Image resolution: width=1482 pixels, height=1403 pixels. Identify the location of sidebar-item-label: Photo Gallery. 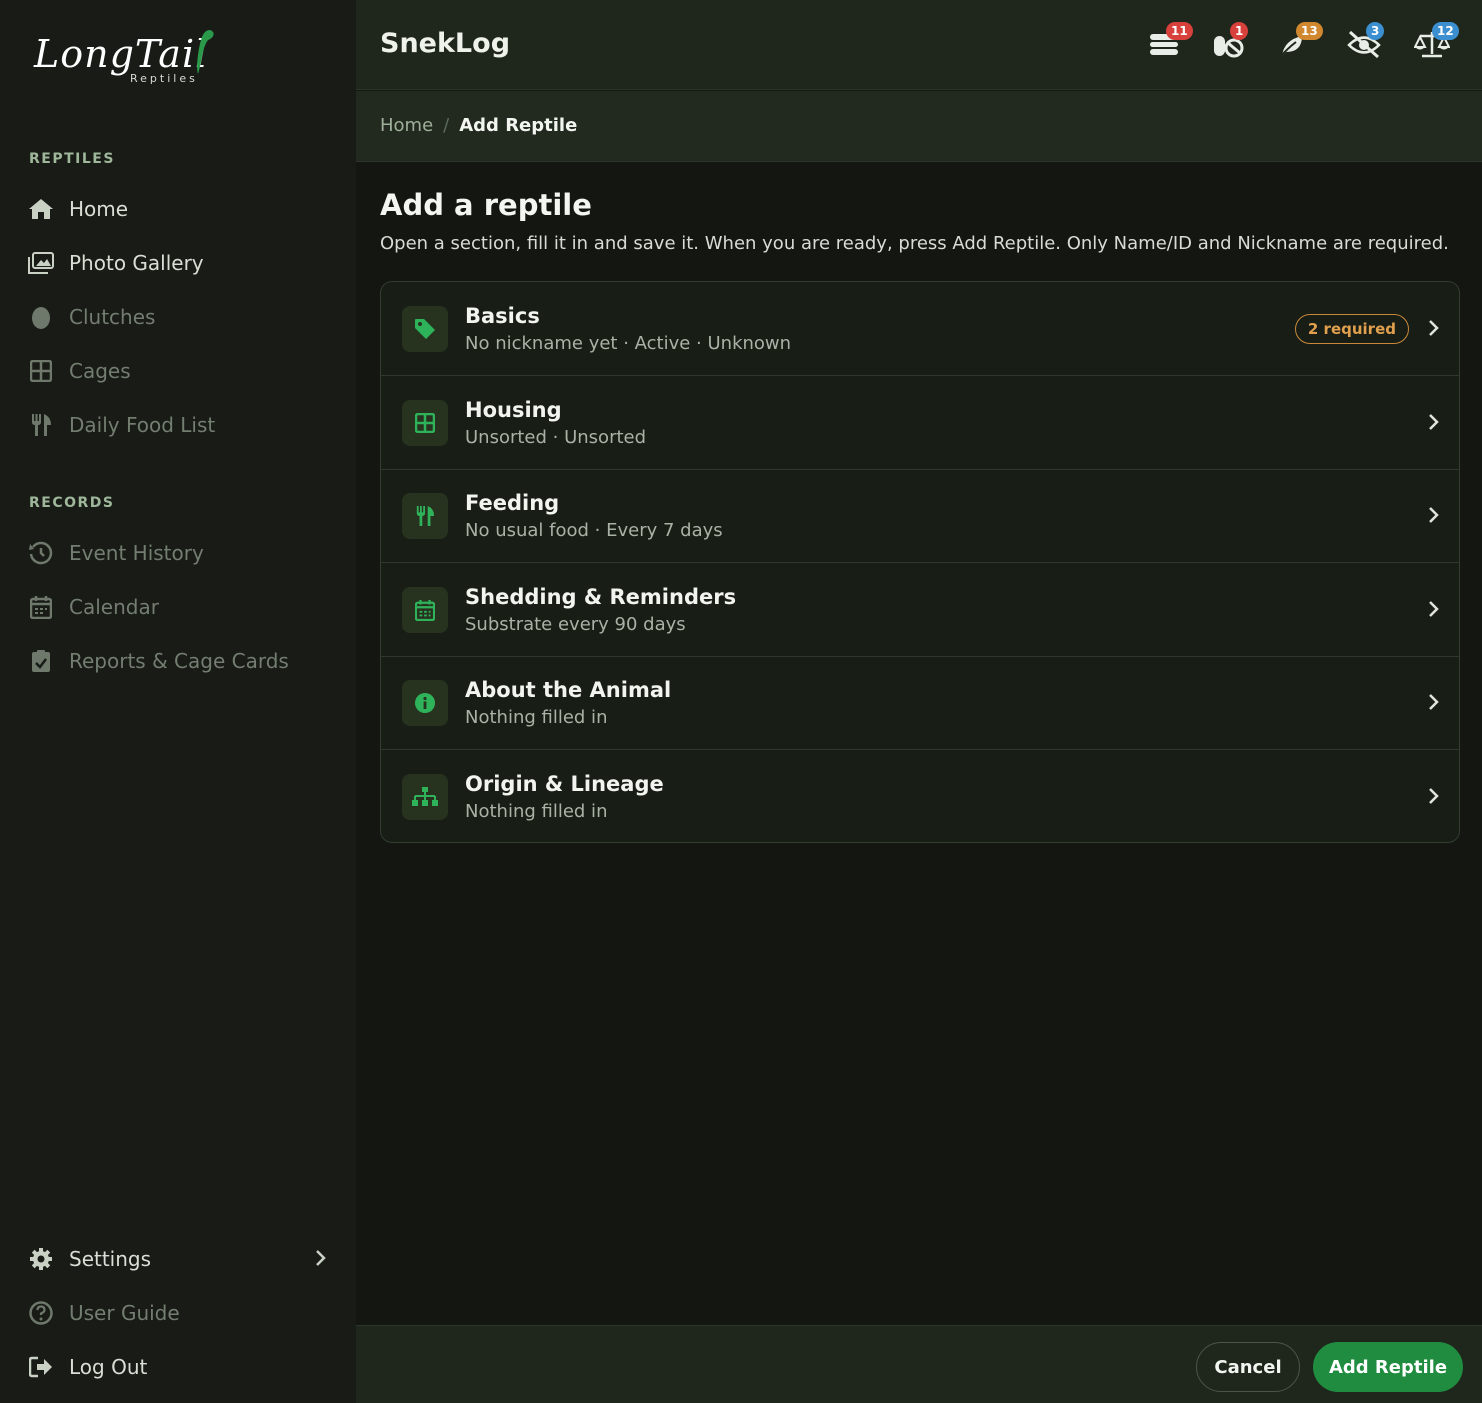
(136, 263).